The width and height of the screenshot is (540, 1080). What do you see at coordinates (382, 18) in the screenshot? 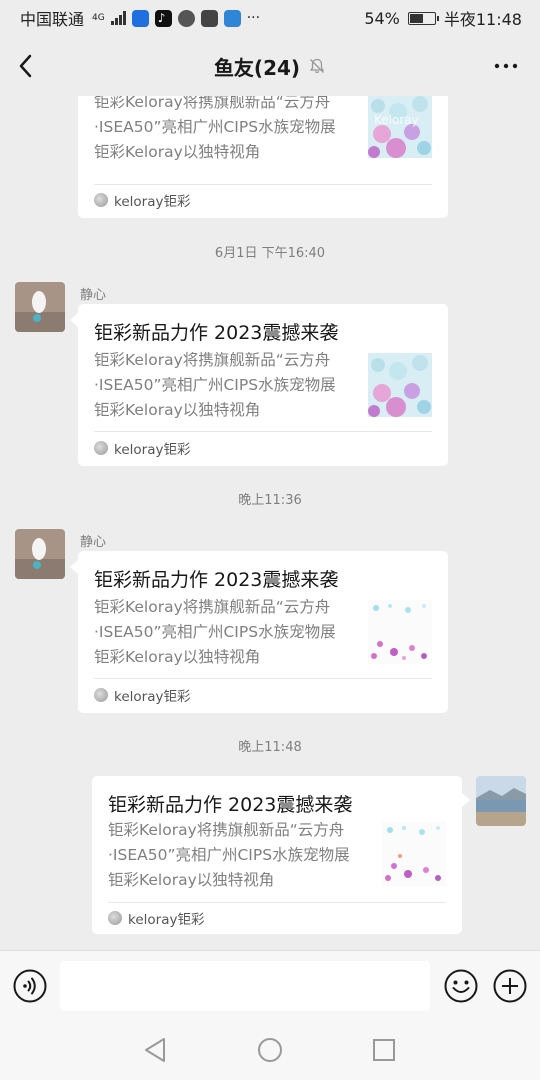
I see `battery-percent: 54%` at bounding box center [382, 18].